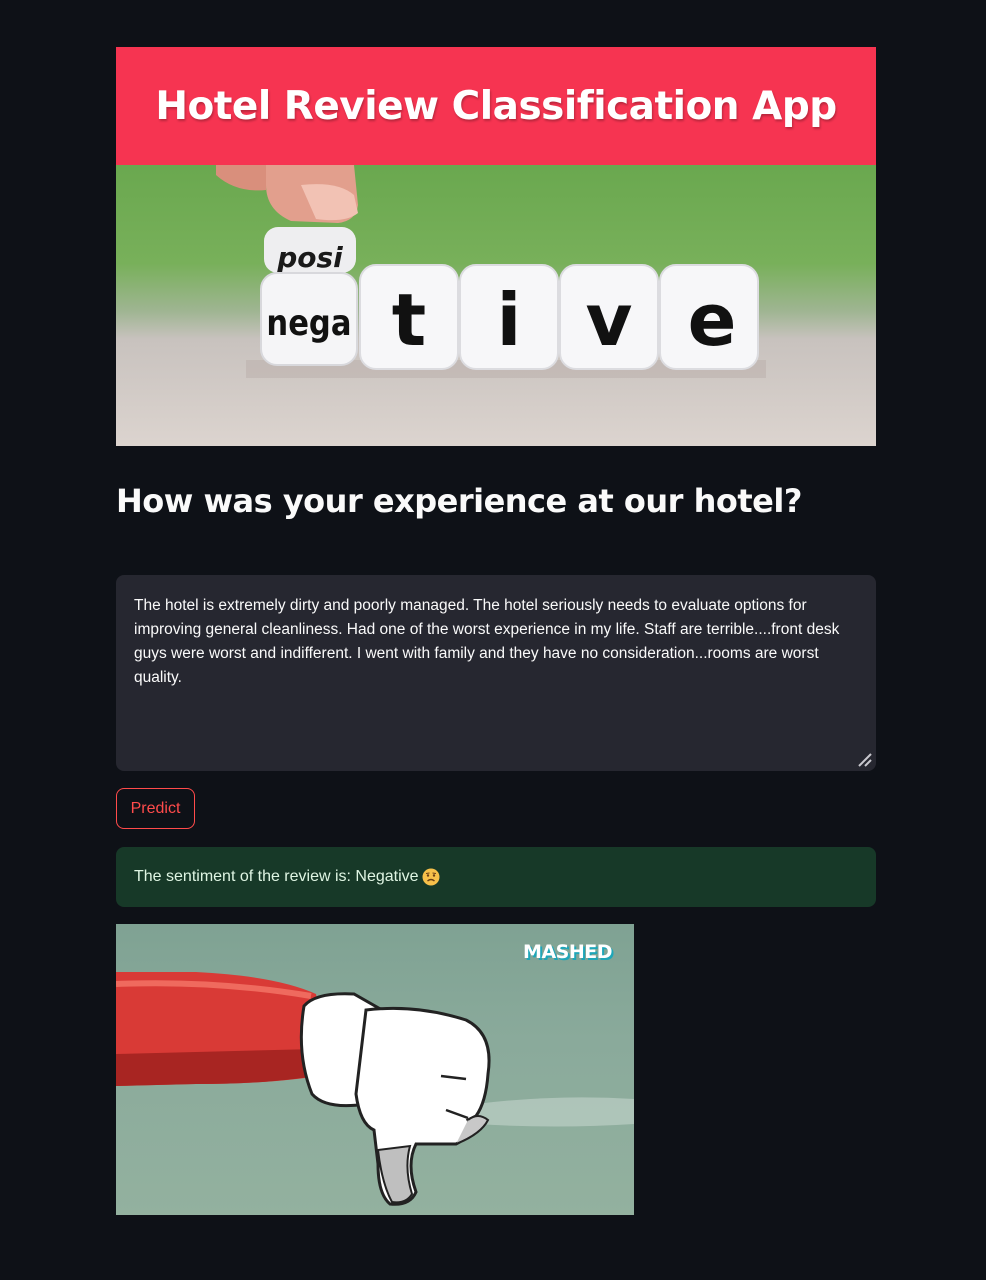 Image resolution: width=986 pixels, height=1280 pixels. What do you see at coordinates (309, 296) in the screenshot?
I see `die-posi-nega: posi nega` at bounding box center [309, 296].